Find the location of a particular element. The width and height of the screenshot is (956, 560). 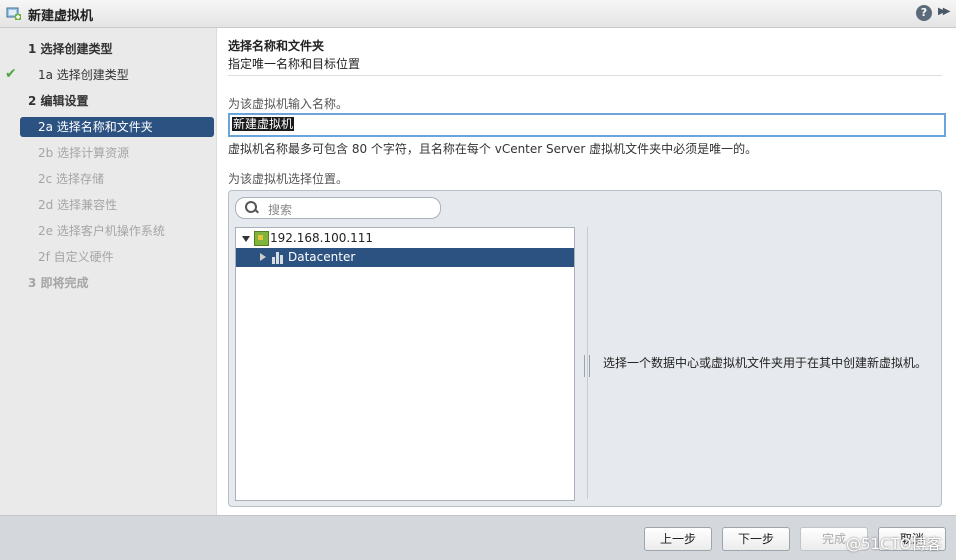

nav-step-label: 2e 选择客户机操作系统 is located at coordinates (101, 231).